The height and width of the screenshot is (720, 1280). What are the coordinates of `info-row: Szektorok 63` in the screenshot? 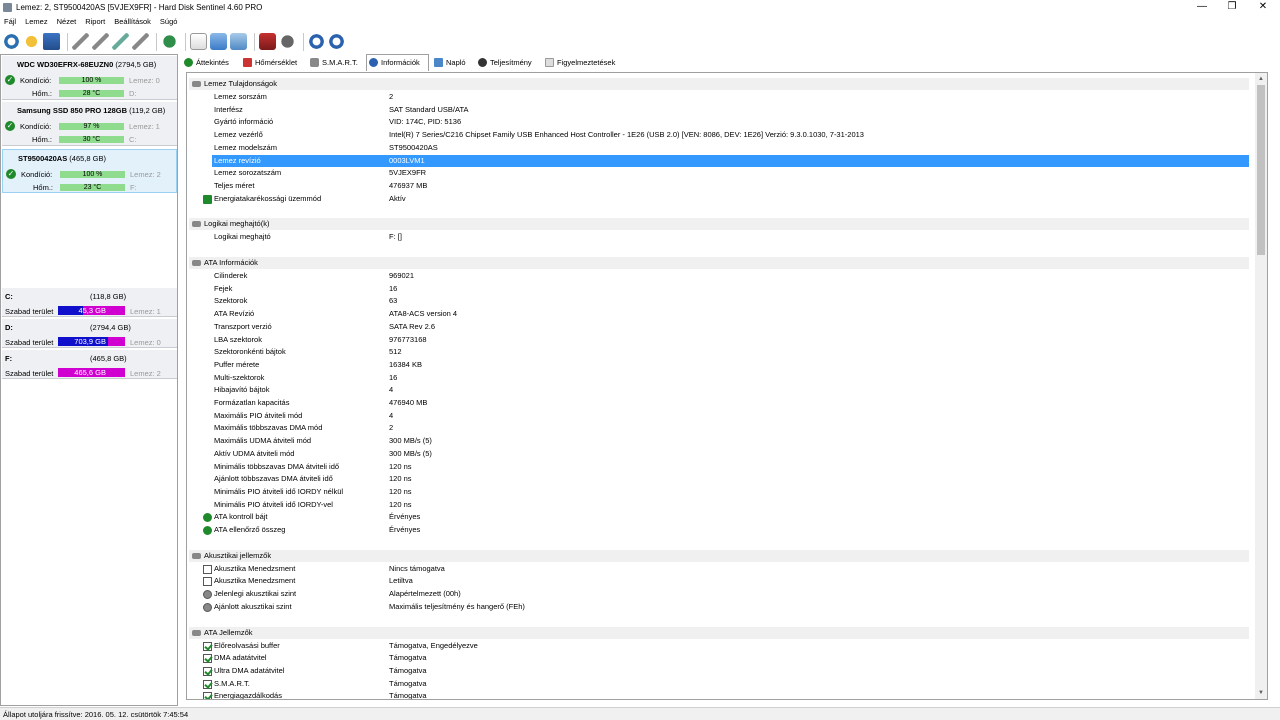 It's located at (719, 301).